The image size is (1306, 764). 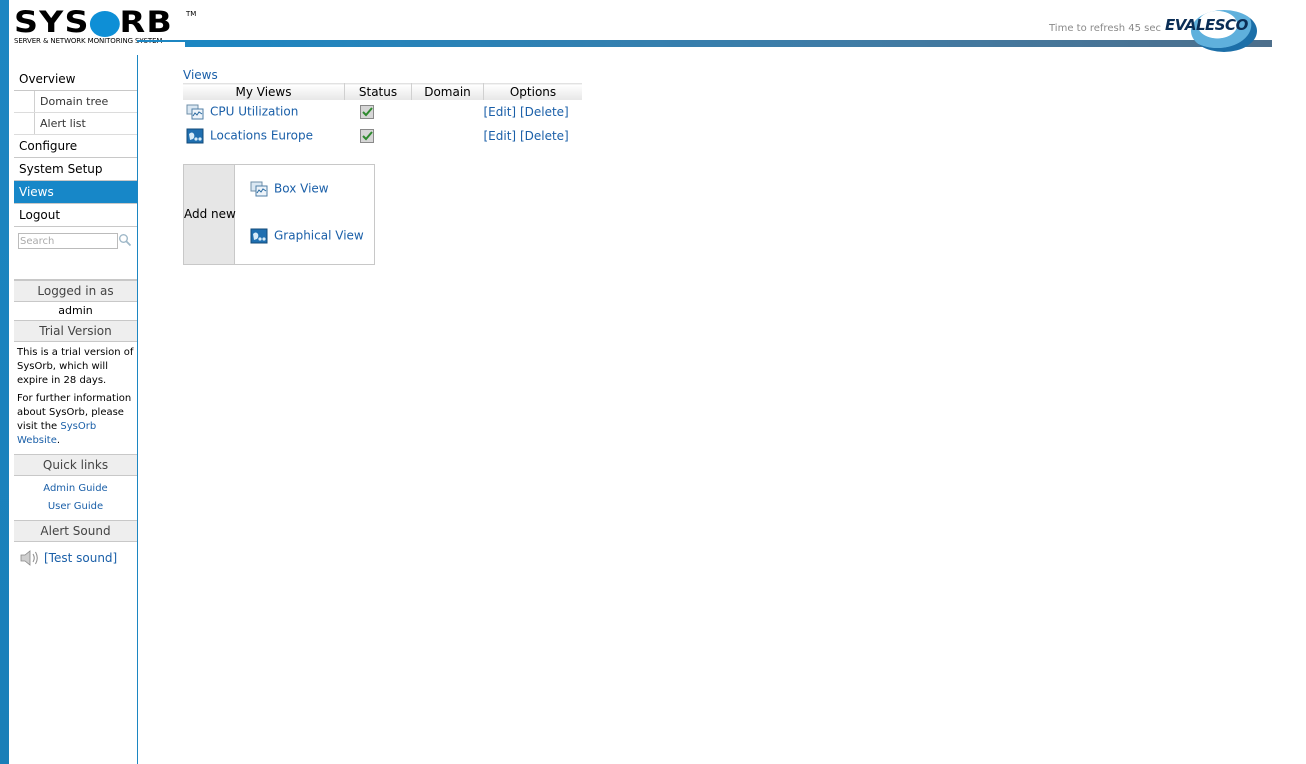 What do you see at coordinates (378, 91) in the screenshot?
I see `col-status: Status` at bounding box center [378, 91].